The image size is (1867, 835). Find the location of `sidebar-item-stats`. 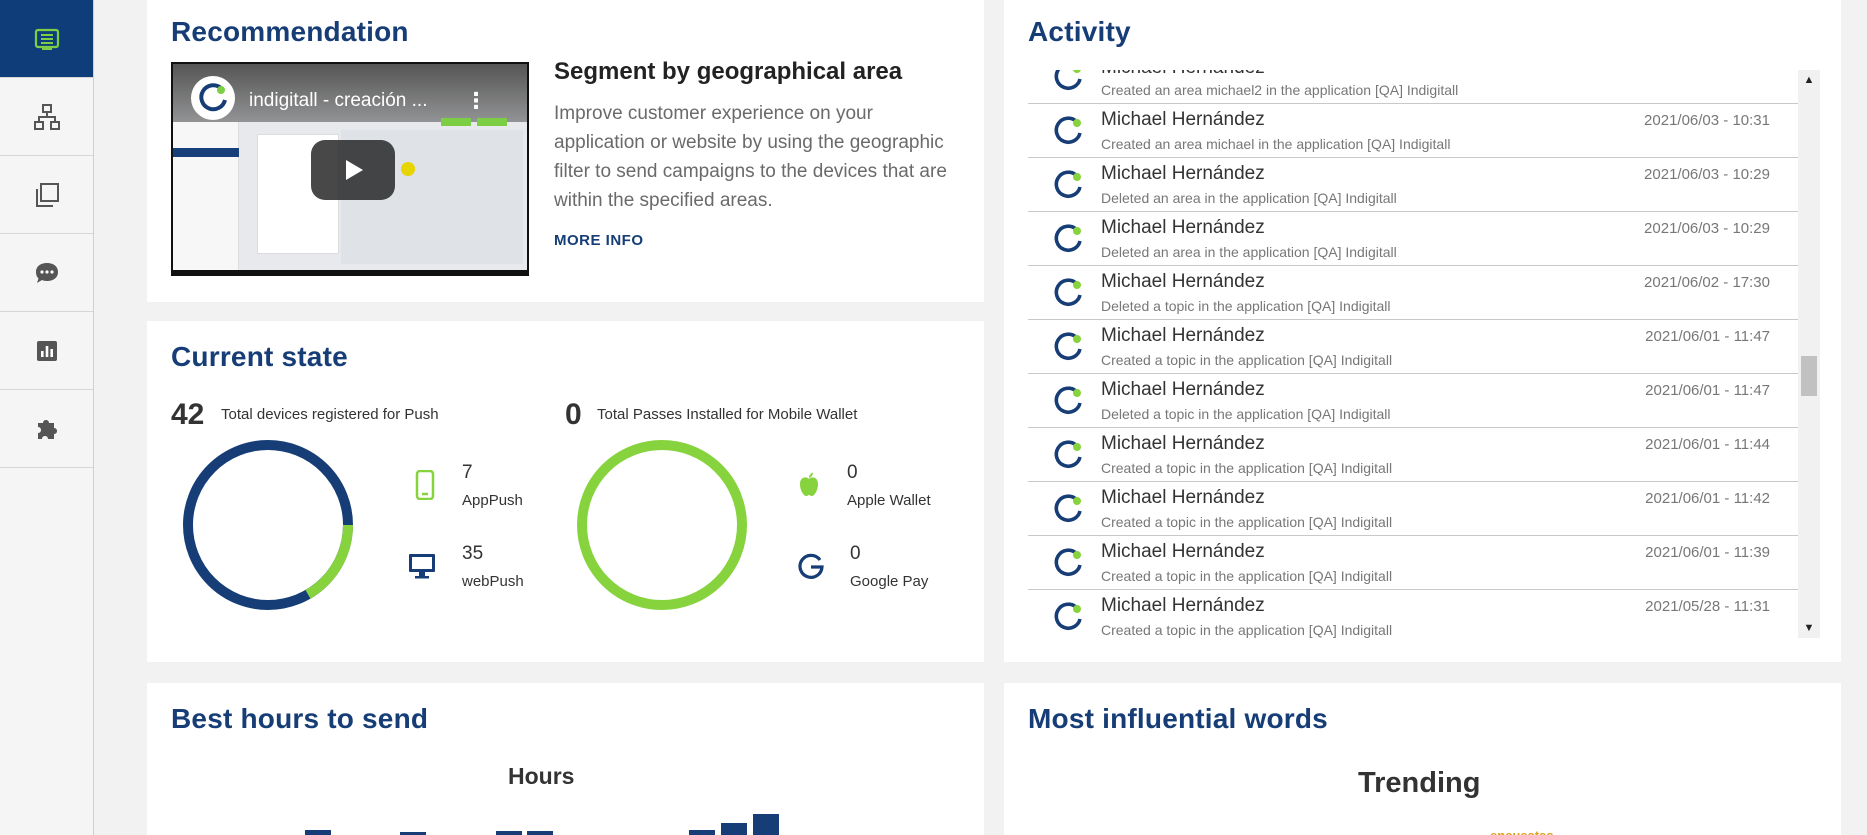

sidebar-item-stats is located at coordinates (46, 351).